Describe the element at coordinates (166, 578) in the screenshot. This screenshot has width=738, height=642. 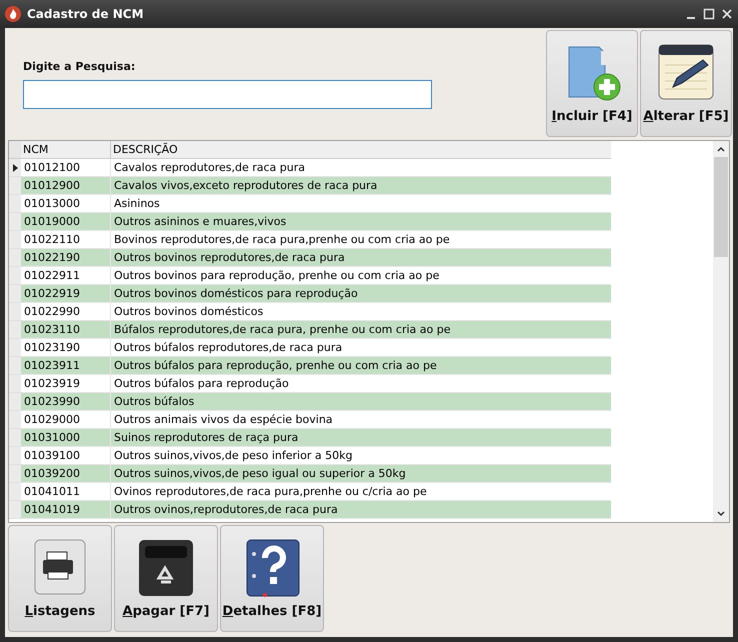
I see `delete-button: Apagar [F7]` at that location.